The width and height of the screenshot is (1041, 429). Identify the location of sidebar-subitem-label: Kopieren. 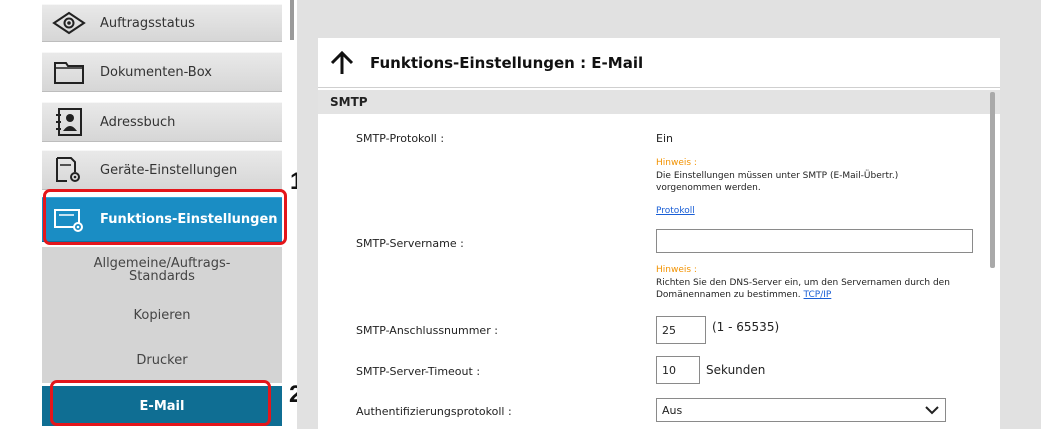
(162, 315).